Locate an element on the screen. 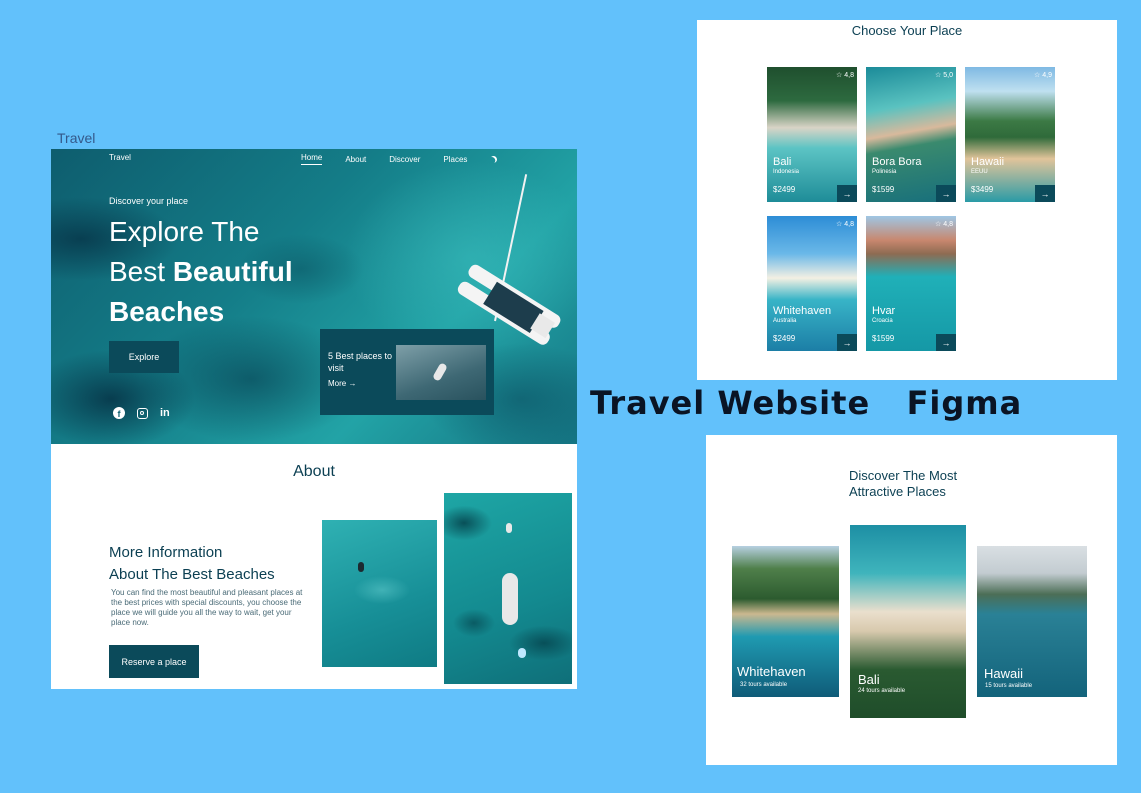 This screenshot has height=793, width=1141. rating: ☆ 5,0 is located at coordinates (944, 75).